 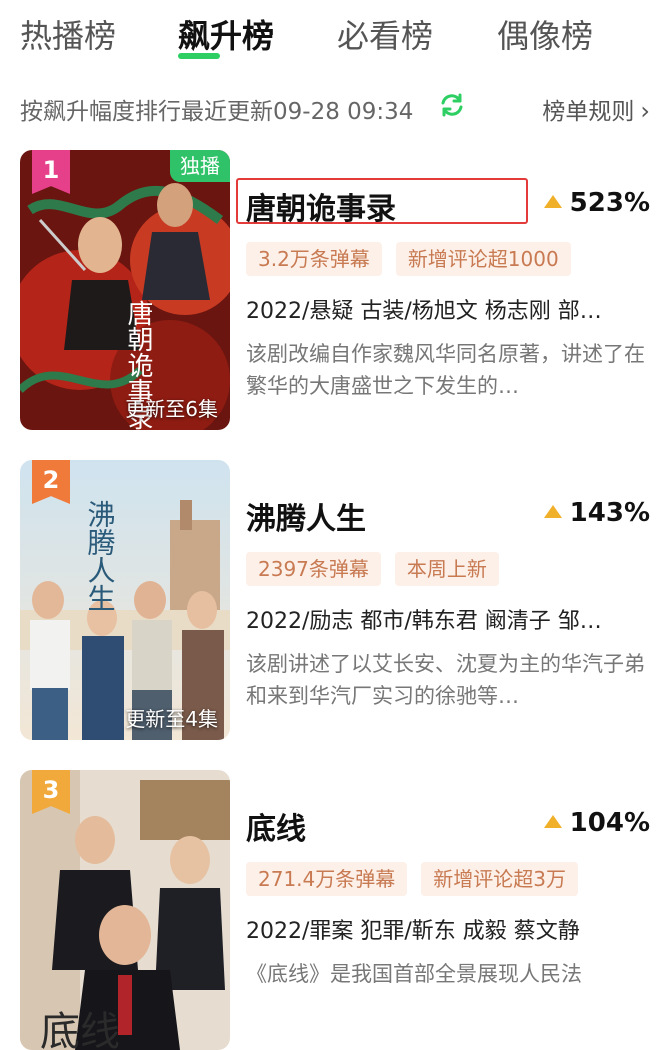 What do you see at coordinates (645, 111) in the screenshot?
I see `chevron-right-icon: ›` at bounding box center [645, 111].